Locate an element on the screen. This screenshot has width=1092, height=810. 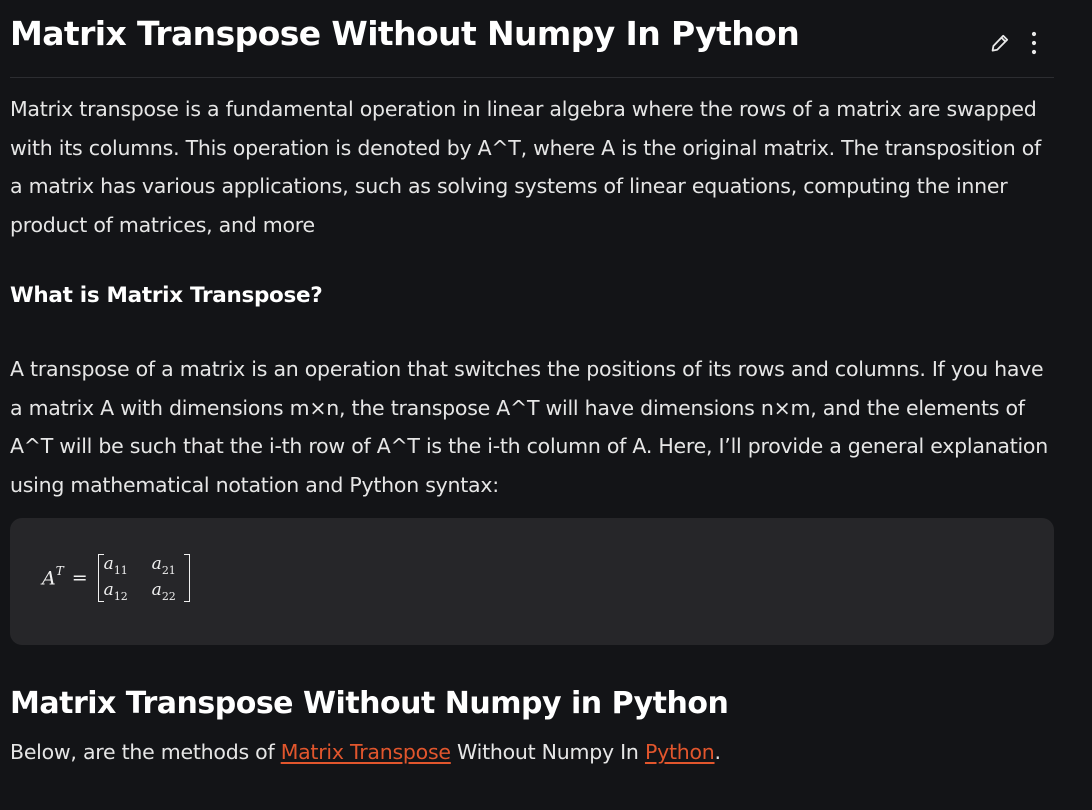
matrix-cell: a22 is located at coordinates (168, 591).